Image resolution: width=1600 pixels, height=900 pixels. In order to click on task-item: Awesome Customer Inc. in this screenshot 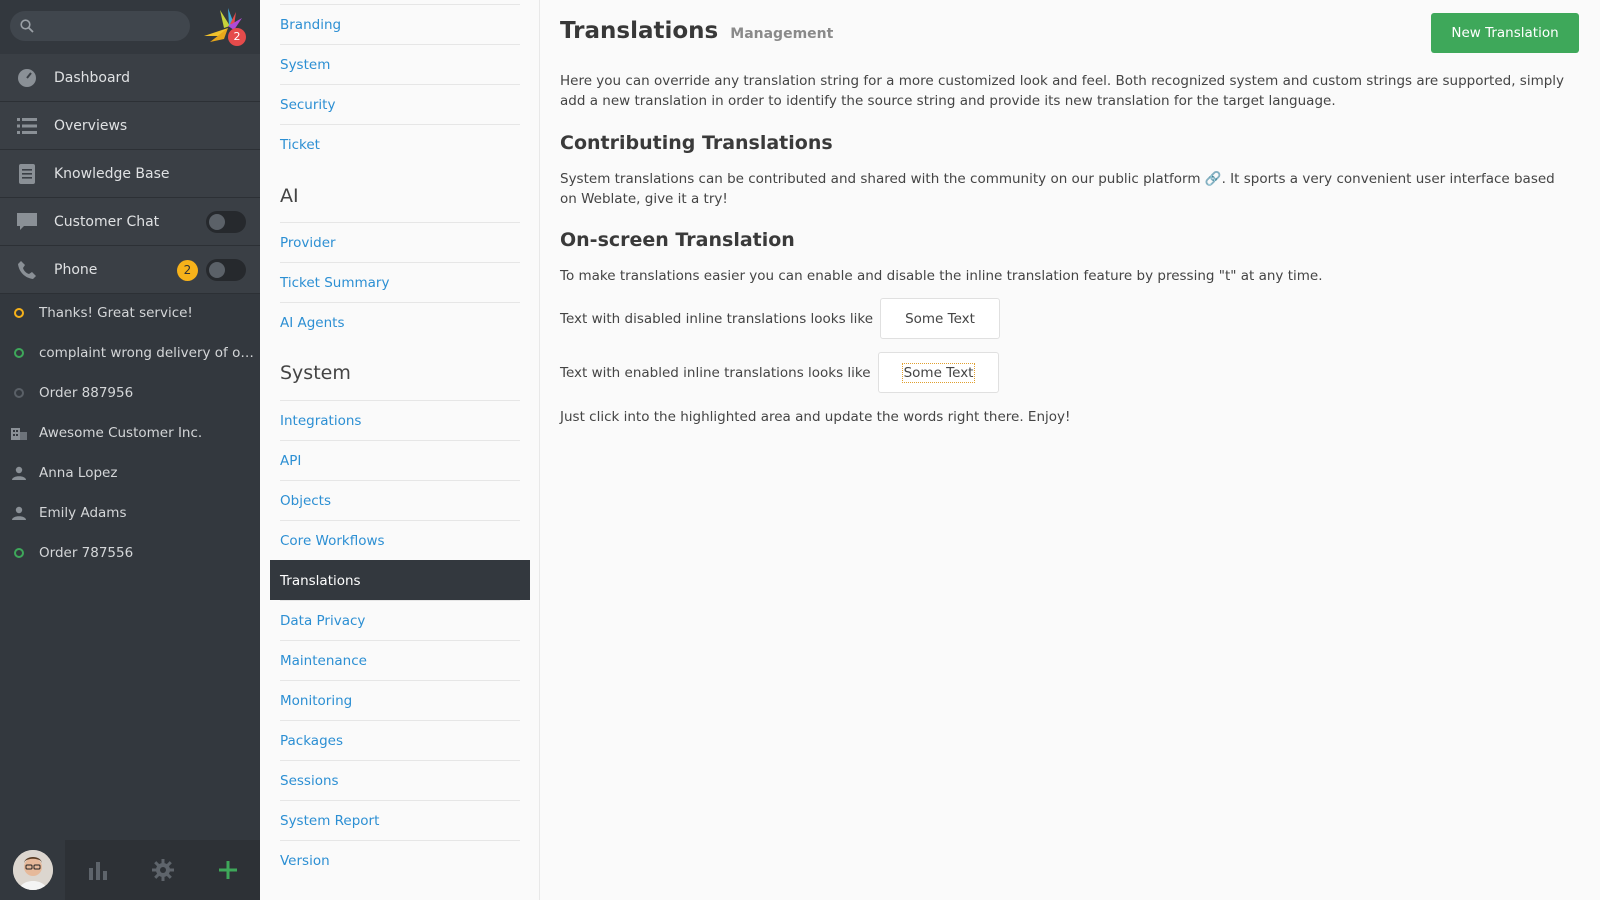, I will do `click(130, 433)`.